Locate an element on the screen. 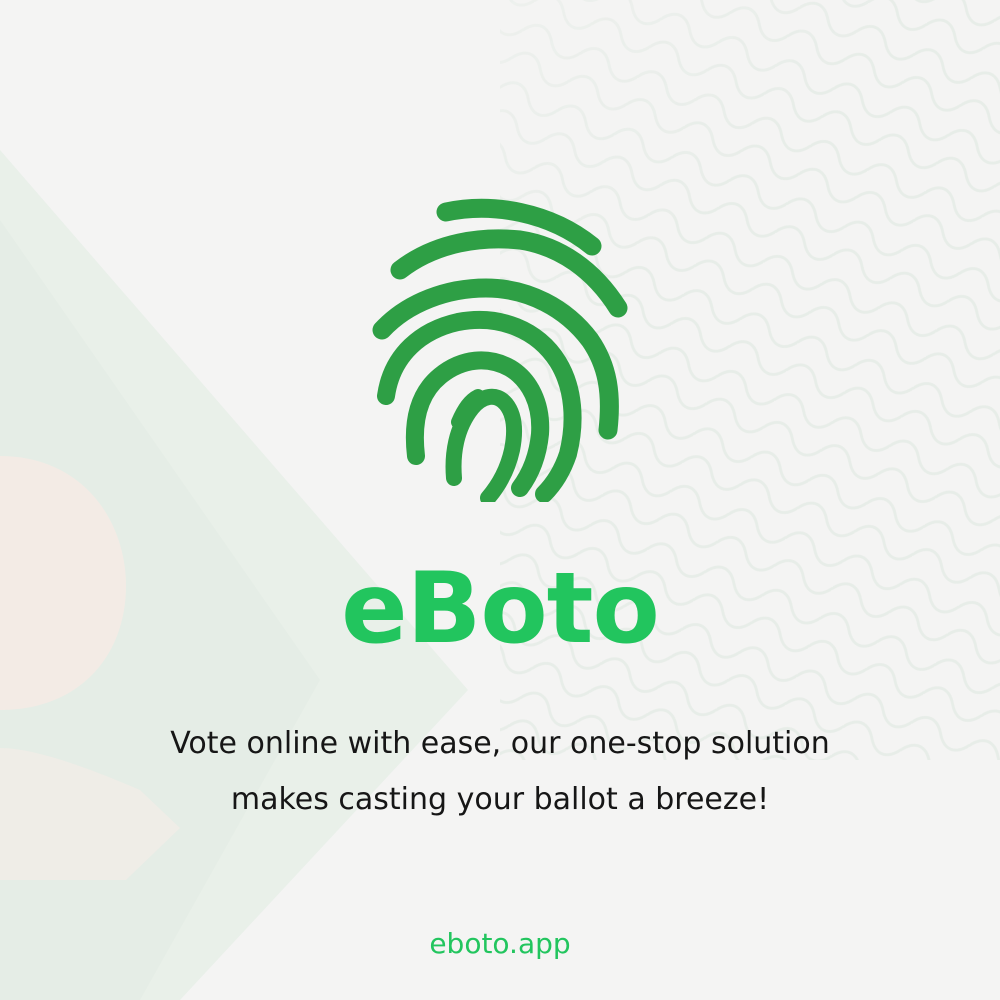  tagline-line-2: makes casting your ballot a breeze! is located at coordinates (500, 799).